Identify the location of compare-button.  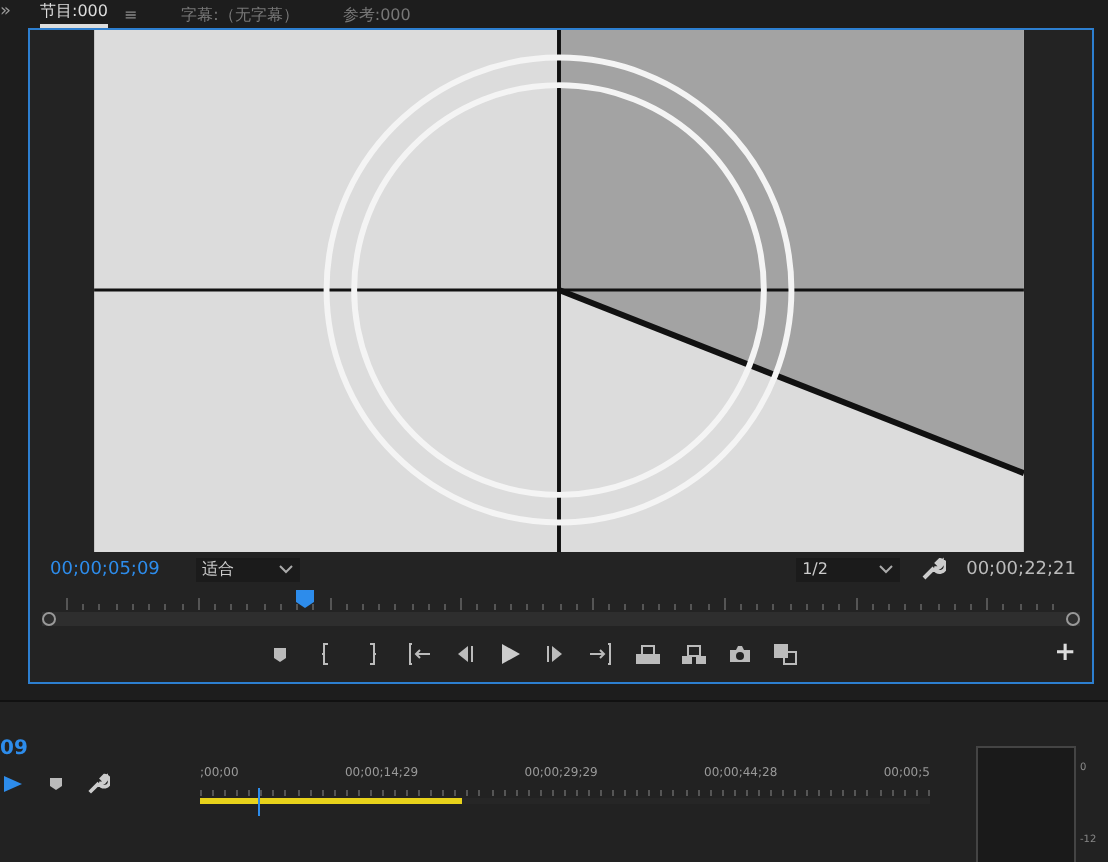
(786, 654).